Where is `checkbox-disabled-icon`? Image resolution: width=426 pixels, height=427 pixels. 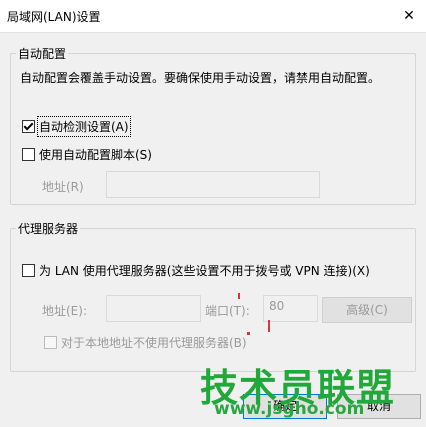 checkbox-disabled-icon is located at coordinates (50, 342).